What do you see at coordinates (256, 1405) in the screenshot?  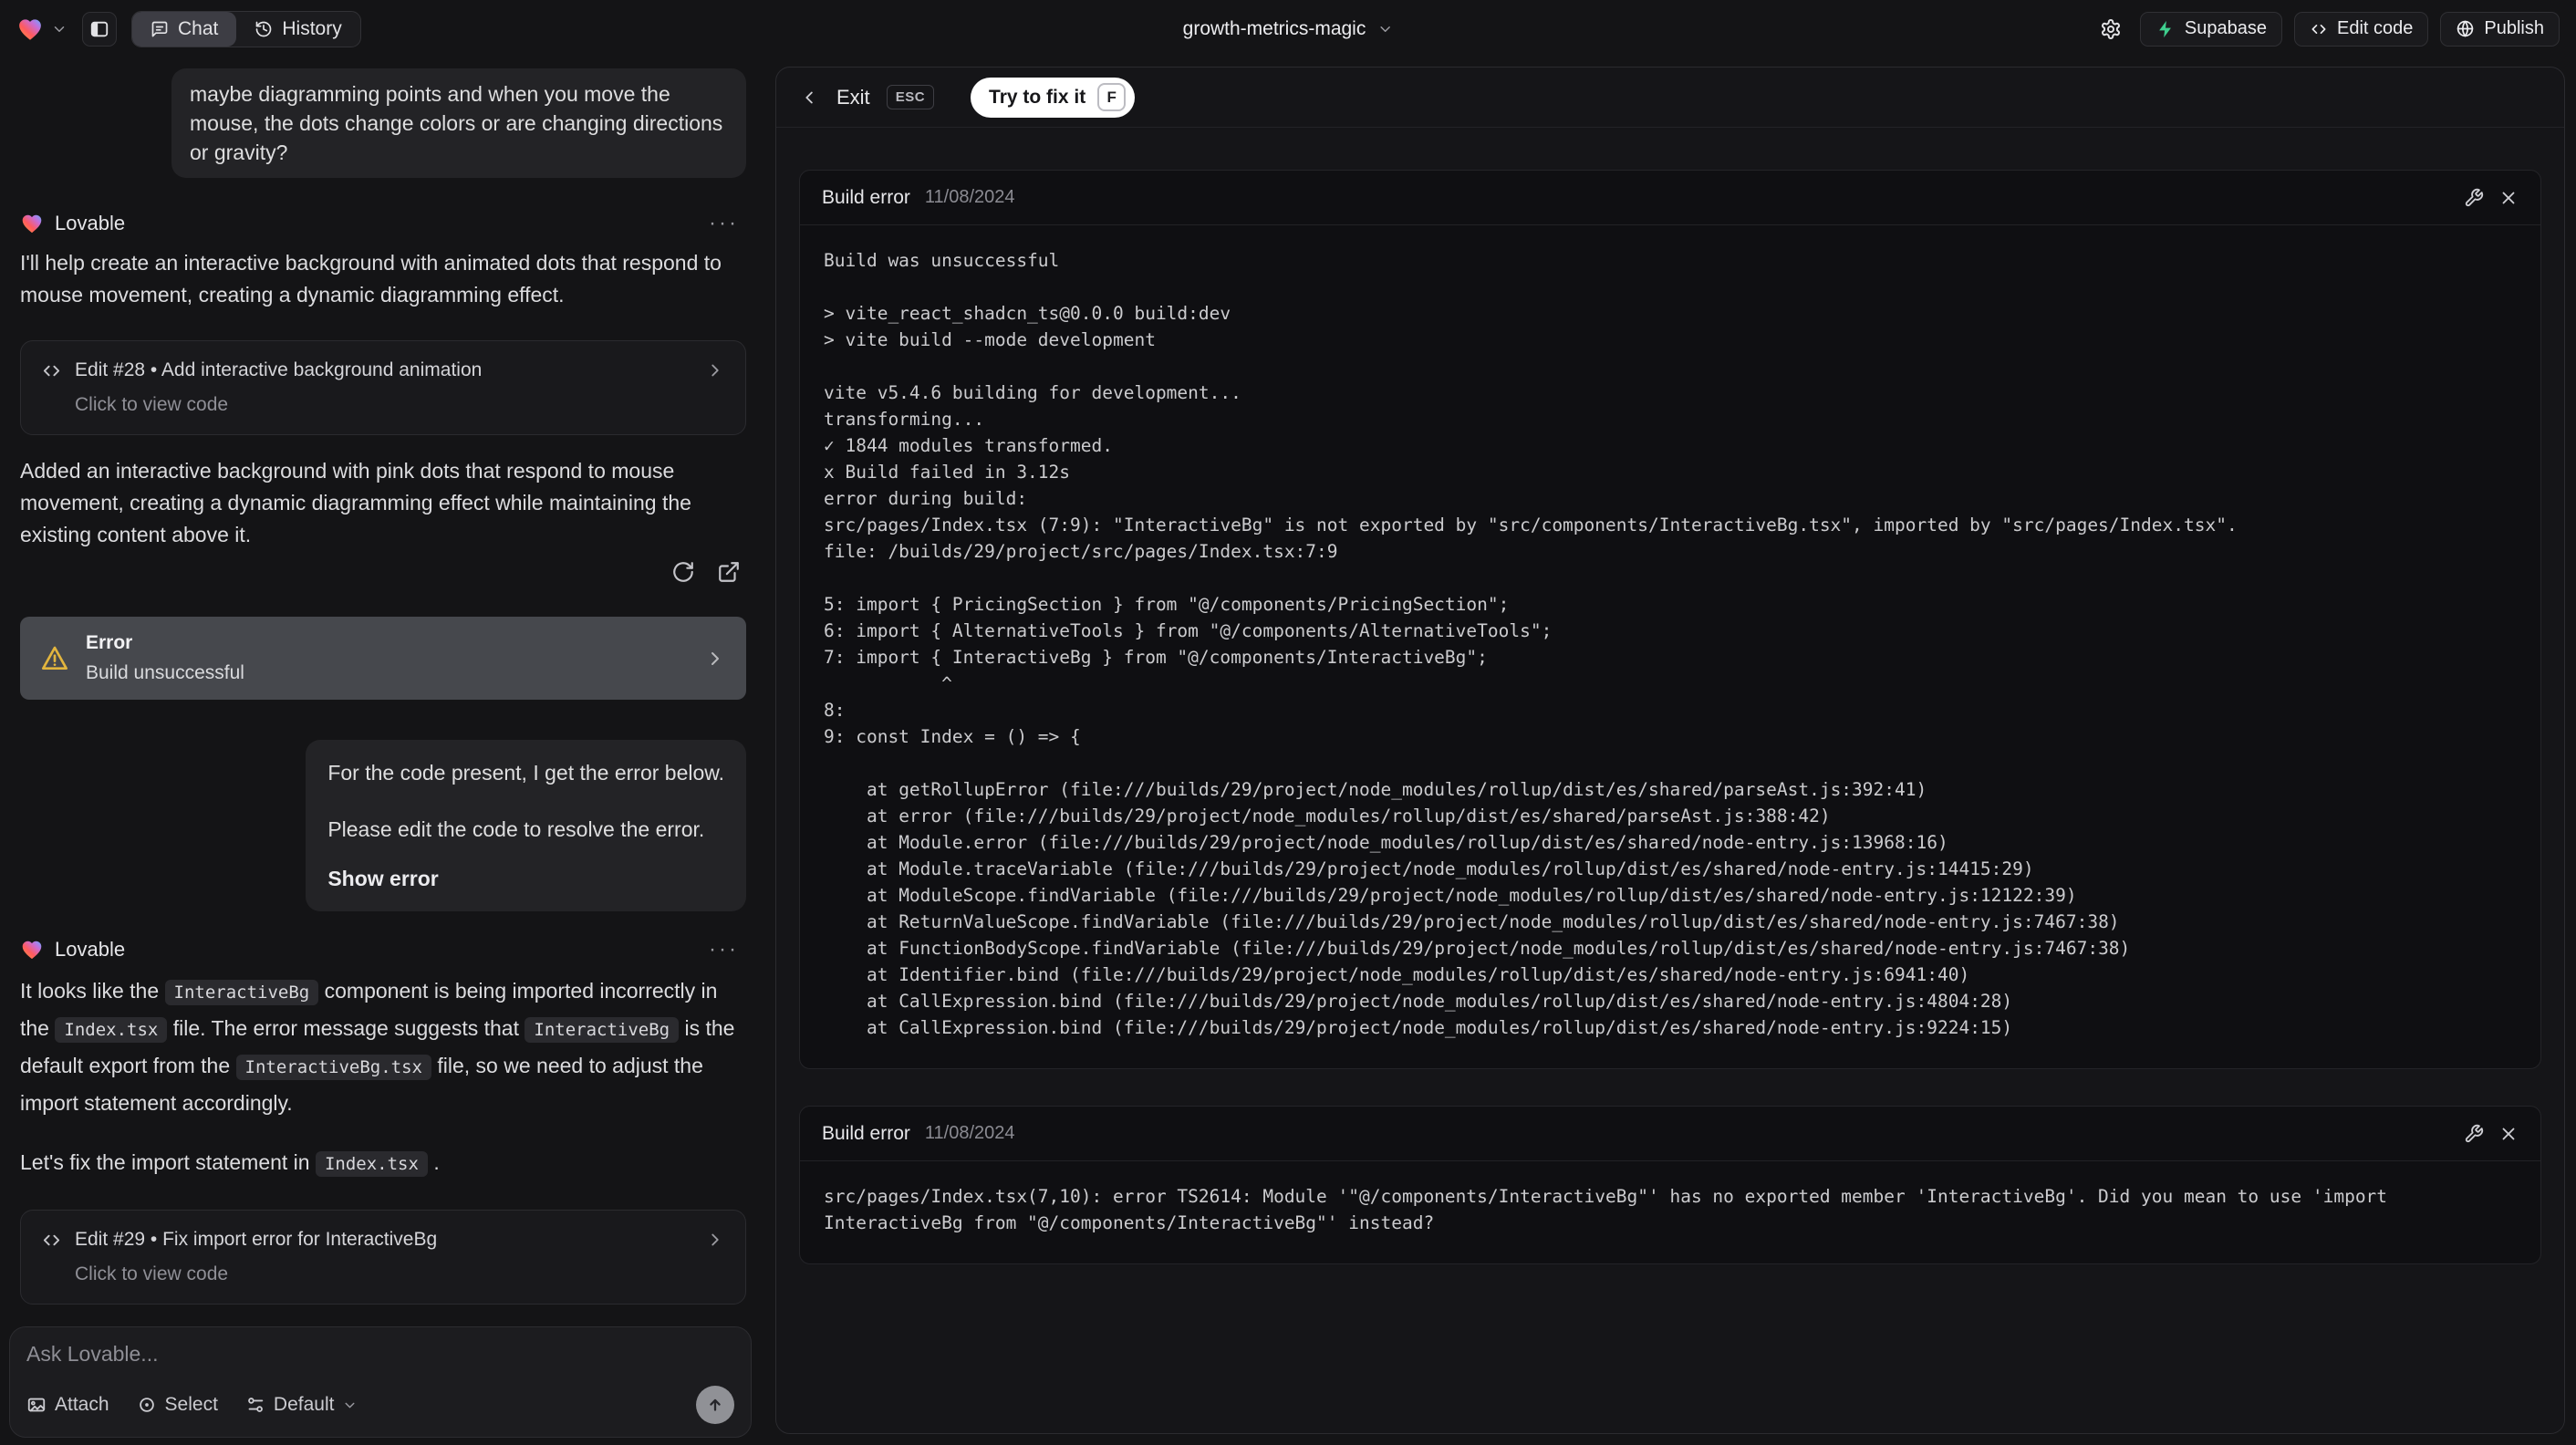 I see `sliders-icon` at bounding box center [256, 1405].